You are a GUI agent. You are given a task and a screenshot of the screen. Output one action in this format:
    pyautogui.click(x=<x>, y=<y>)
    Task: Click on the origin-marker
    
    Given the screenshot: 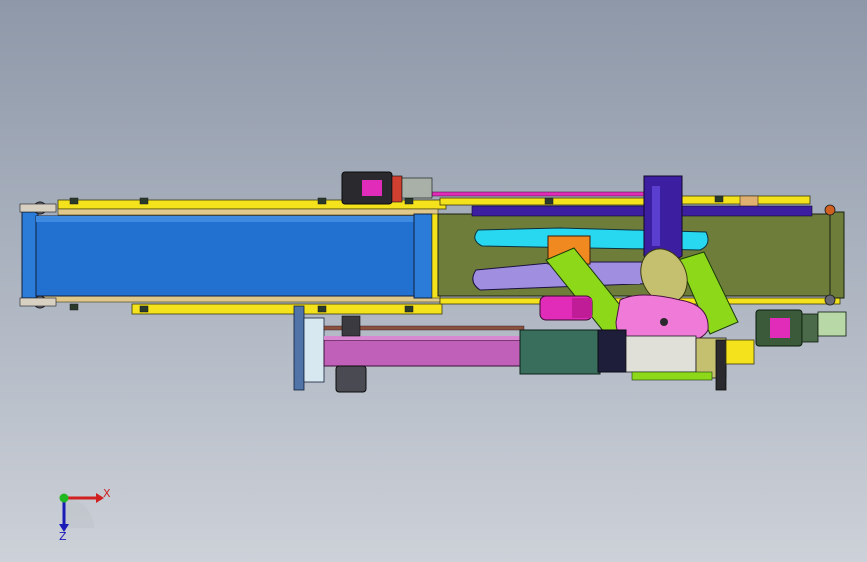 What is the action you would take?
    pyautogui.click(x=64, y=498)
    